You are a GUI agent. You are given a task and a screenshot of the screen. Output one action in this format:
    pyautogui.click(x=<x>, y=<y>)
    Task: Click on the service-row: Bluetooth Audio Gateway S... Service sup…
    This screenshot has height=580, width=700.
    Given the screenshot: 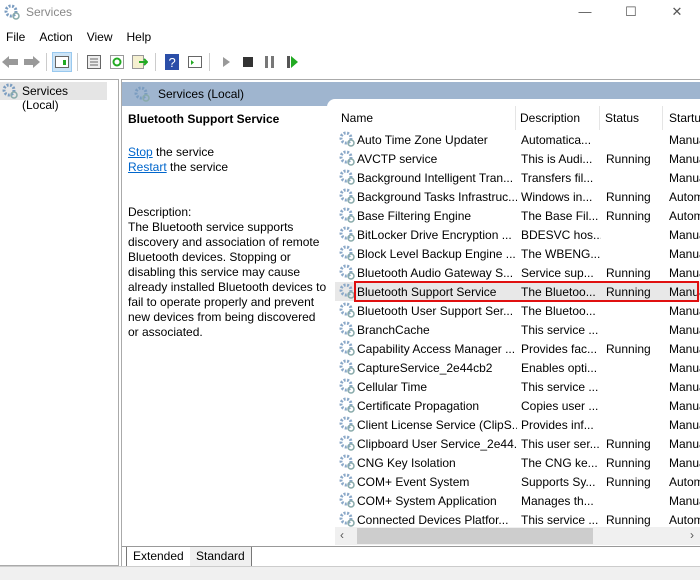 What is the action you would take?
    pyautogui.click(x=517, y=272)
    